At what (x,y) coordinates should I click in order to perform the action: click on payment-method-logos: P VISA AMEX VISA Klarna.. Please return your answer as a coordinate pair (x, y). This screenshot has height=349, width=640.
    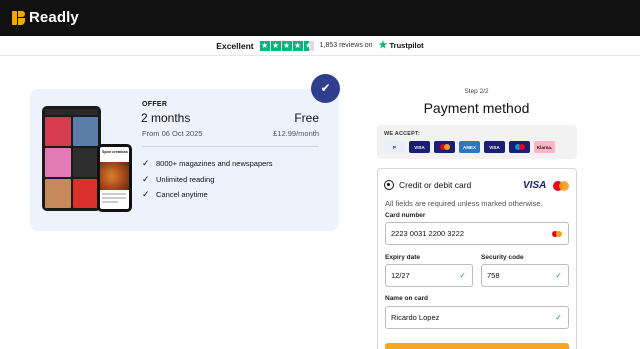
    Looking at the image, I should click on (469, 147).